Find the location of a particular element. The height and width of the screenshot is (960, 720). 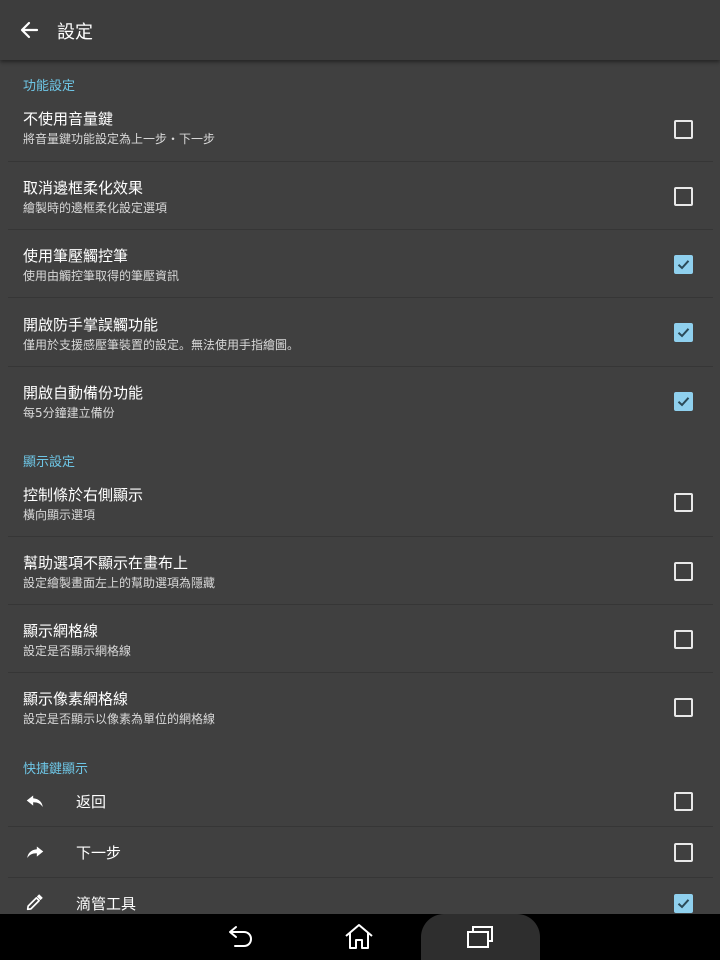

setting-subtitle: 繪製時的邊框柔化設定選項 is located at coordinates (95, 208).